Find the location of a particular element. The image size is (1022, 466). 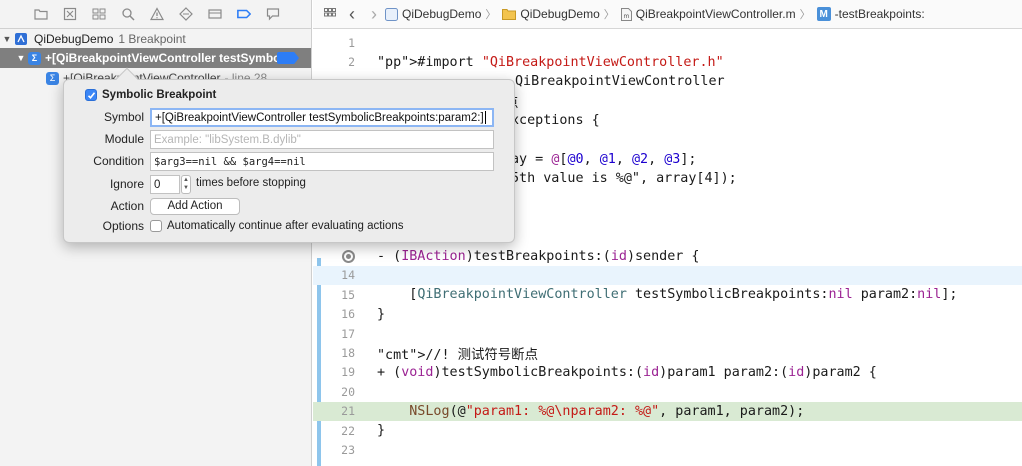

line-number: 18 is located at coordinates (334, 353).